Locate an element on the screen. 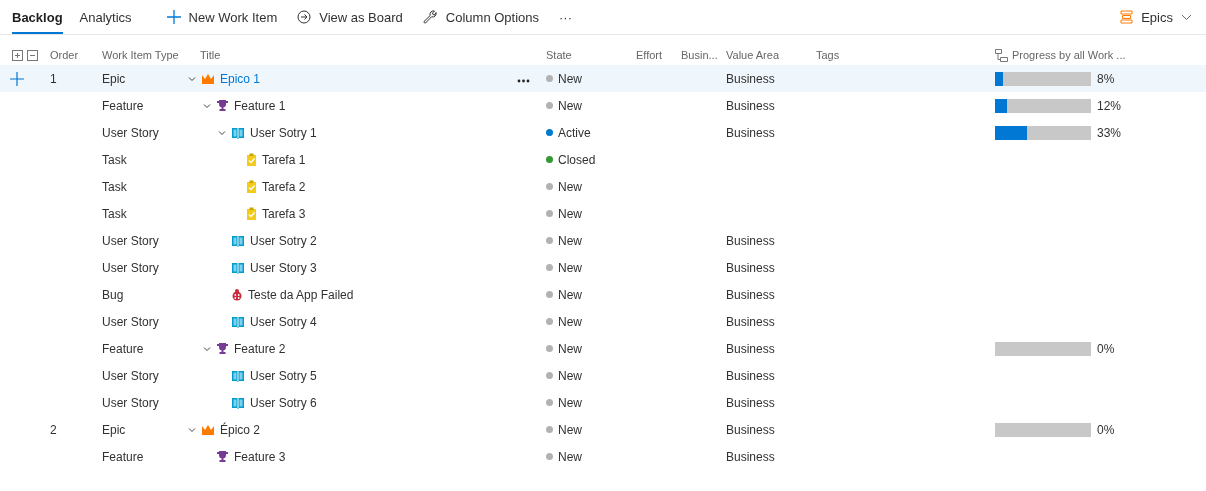  work-item-title: Feature 3 is located at coordinates (260, 456).